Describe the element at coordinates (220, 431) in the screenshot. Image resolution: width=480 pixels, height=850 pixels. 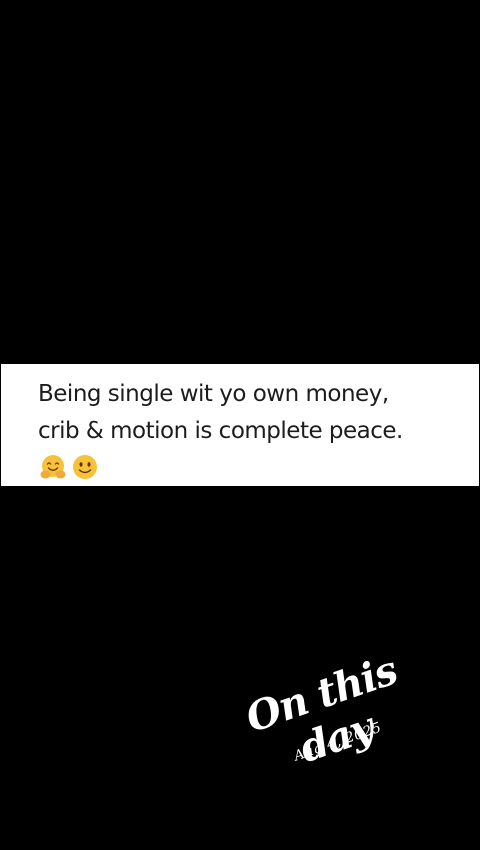
I see `post-text-line-2: crib & motion is complete peace.` at that location.